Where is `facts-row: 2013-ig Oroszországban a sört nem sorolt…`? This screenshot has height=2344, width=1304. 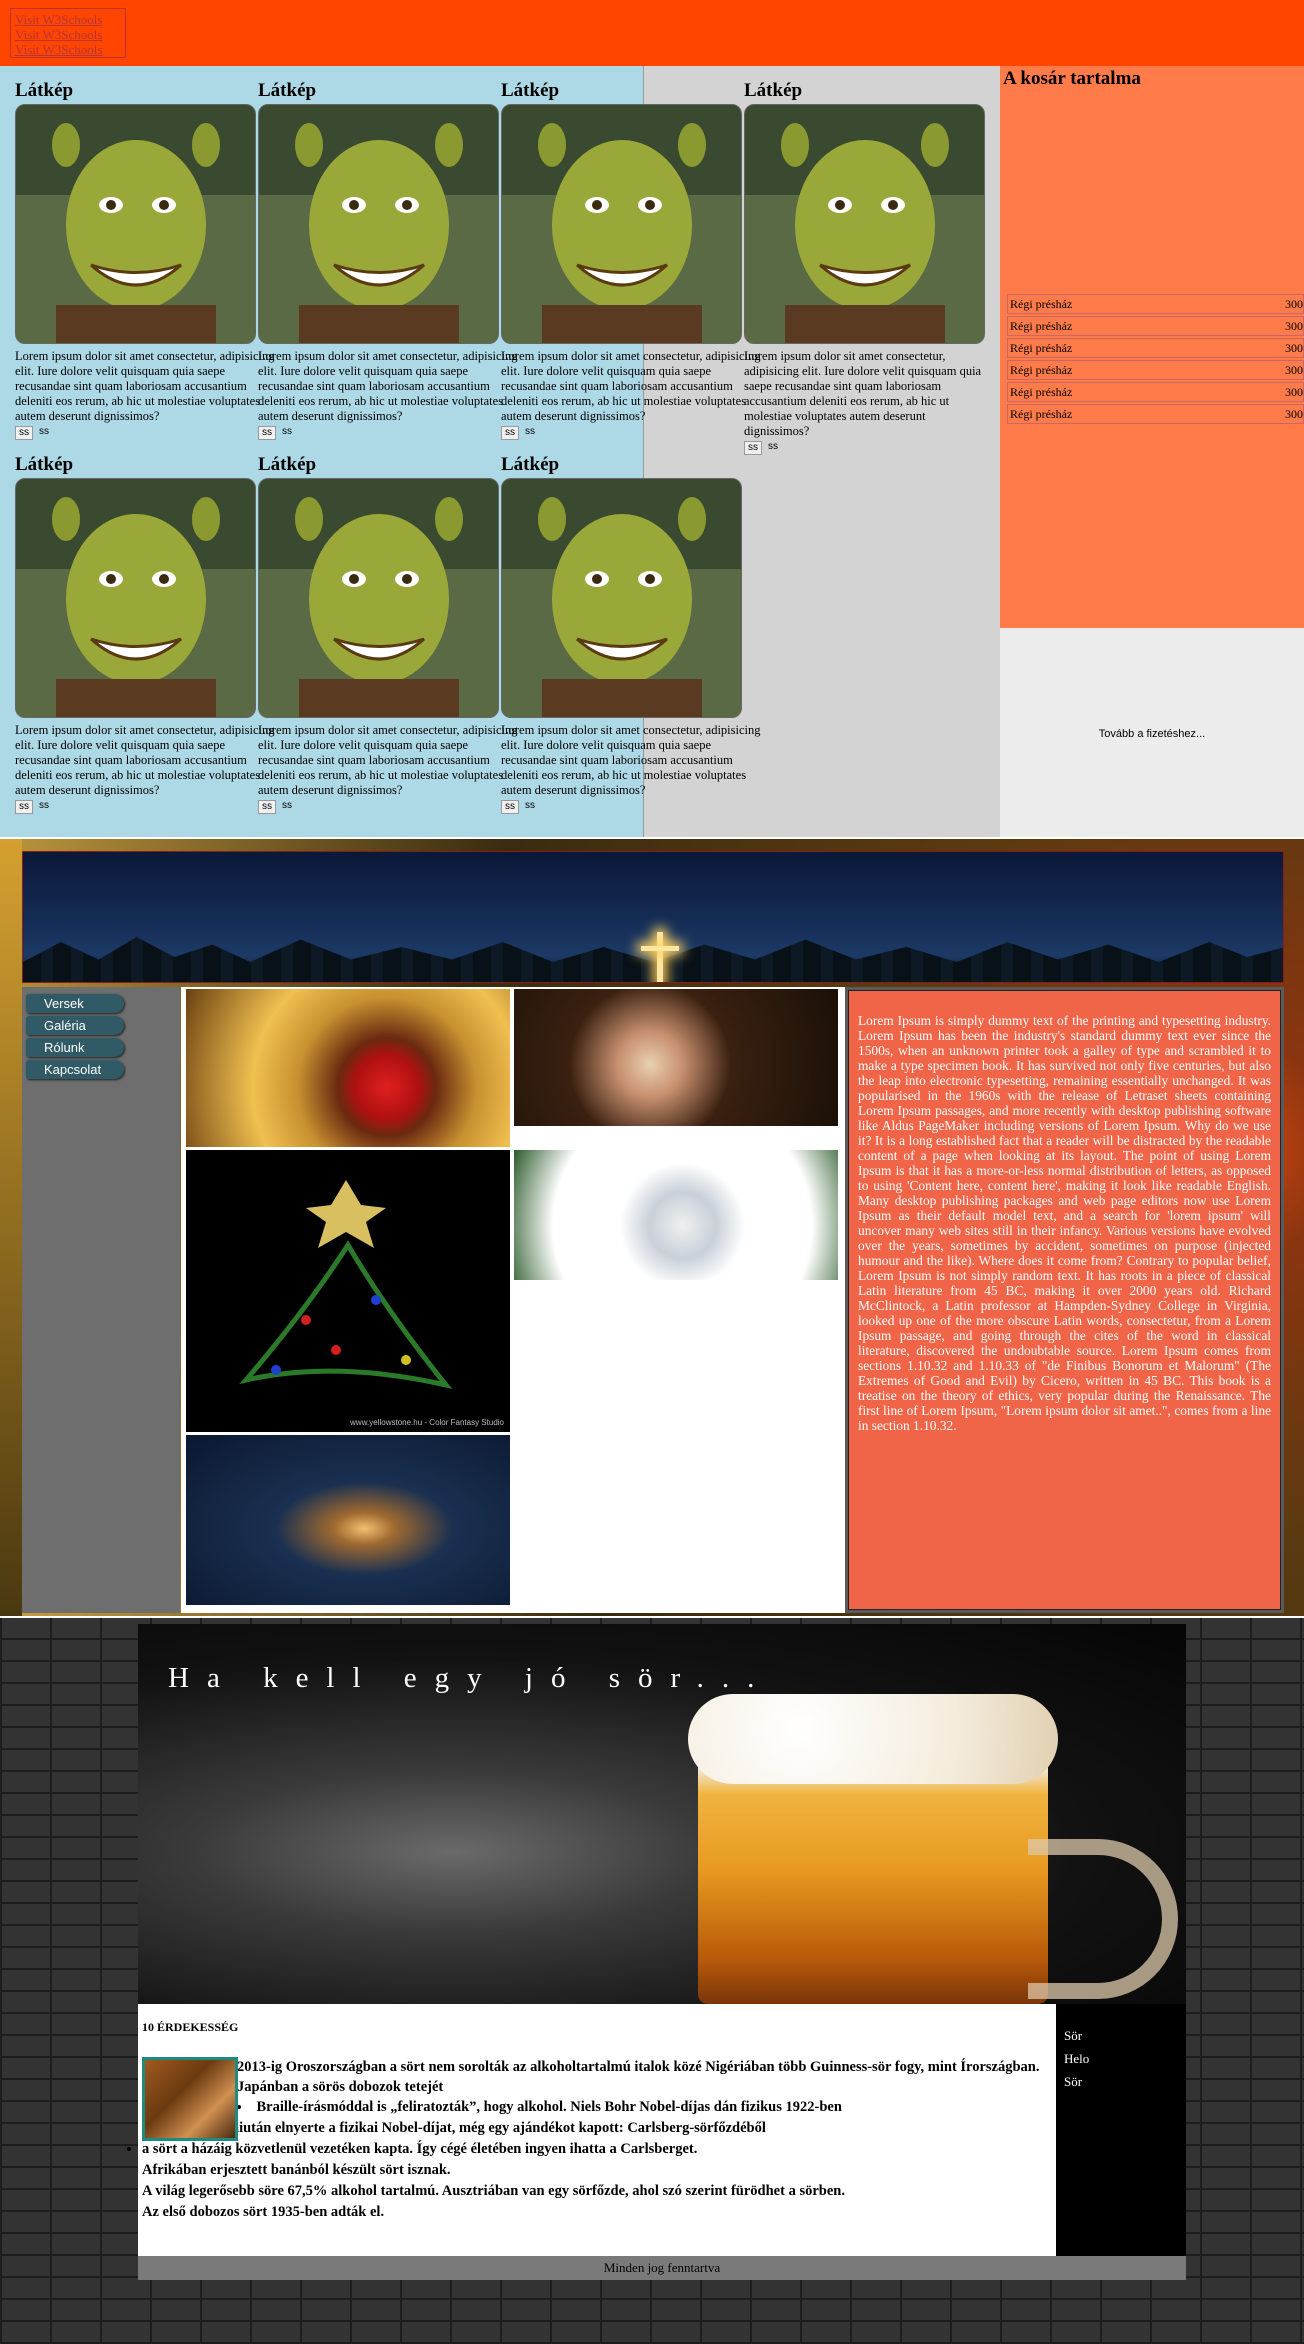
facts-row: 2013-ig Oroszországban a sört nem sorolt… is located at coordinates (597, 2140).